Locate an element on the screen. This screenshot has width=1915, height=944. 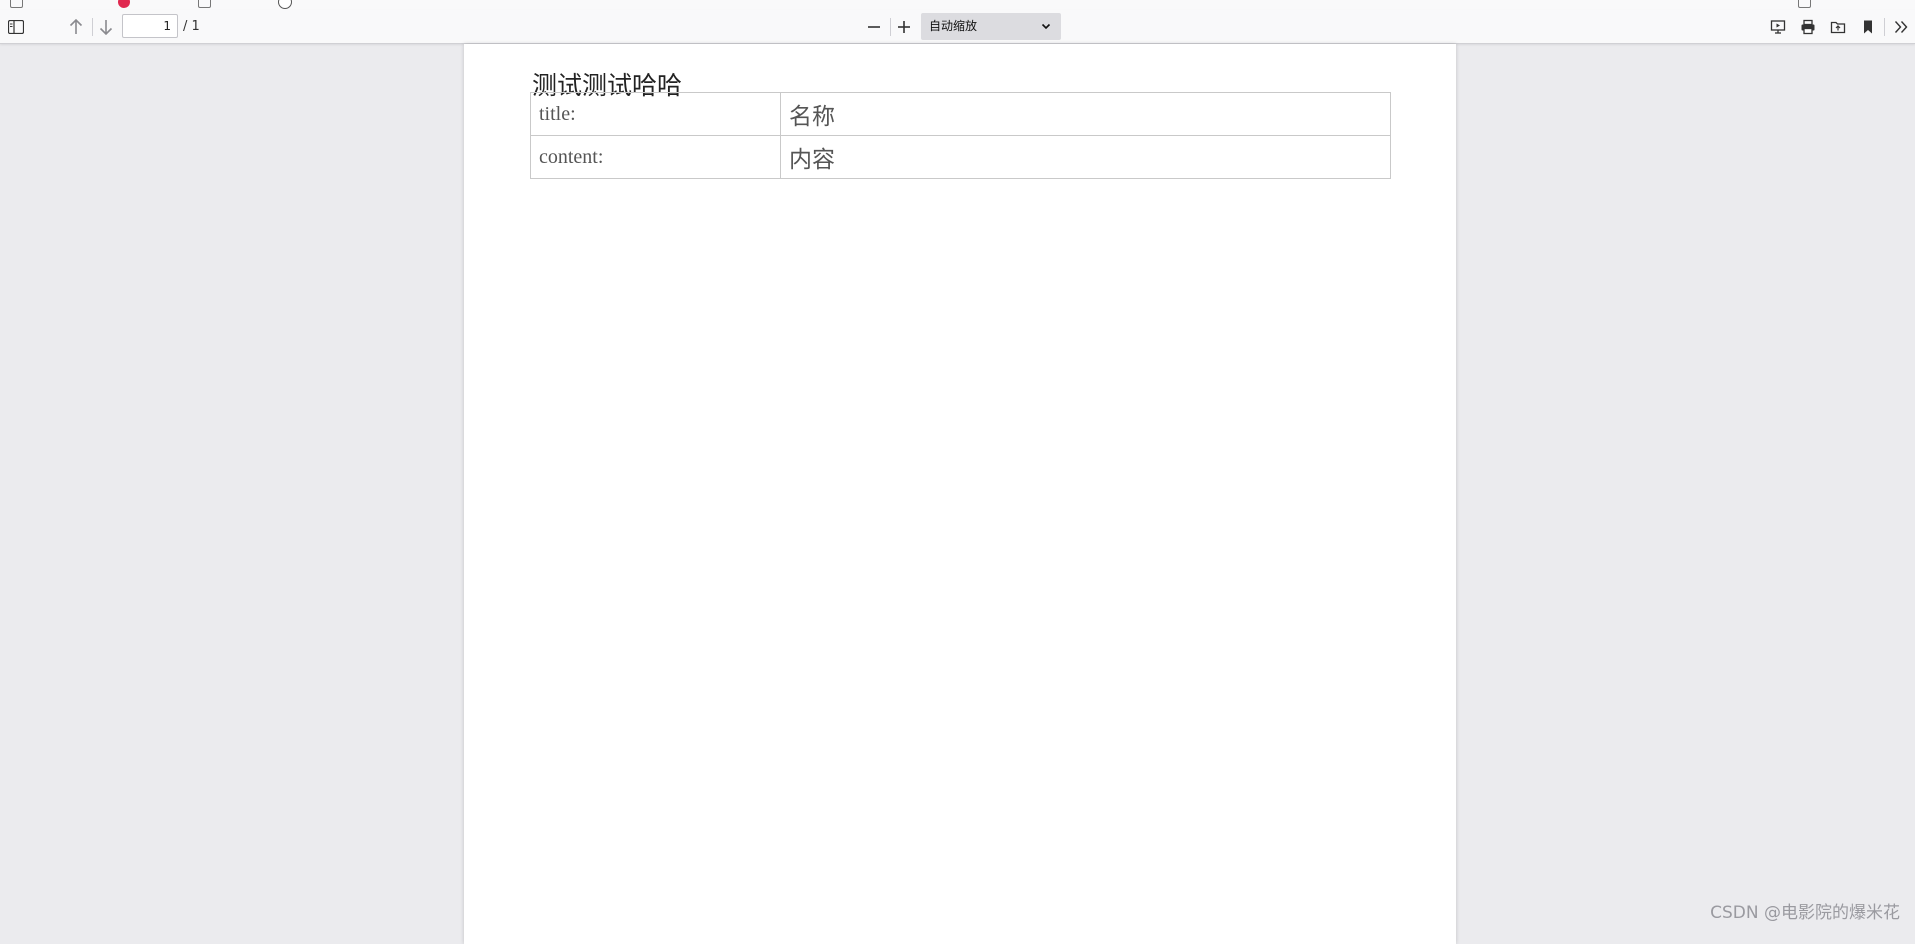
table-cell-key: content: is located at coordinates (656, 157).